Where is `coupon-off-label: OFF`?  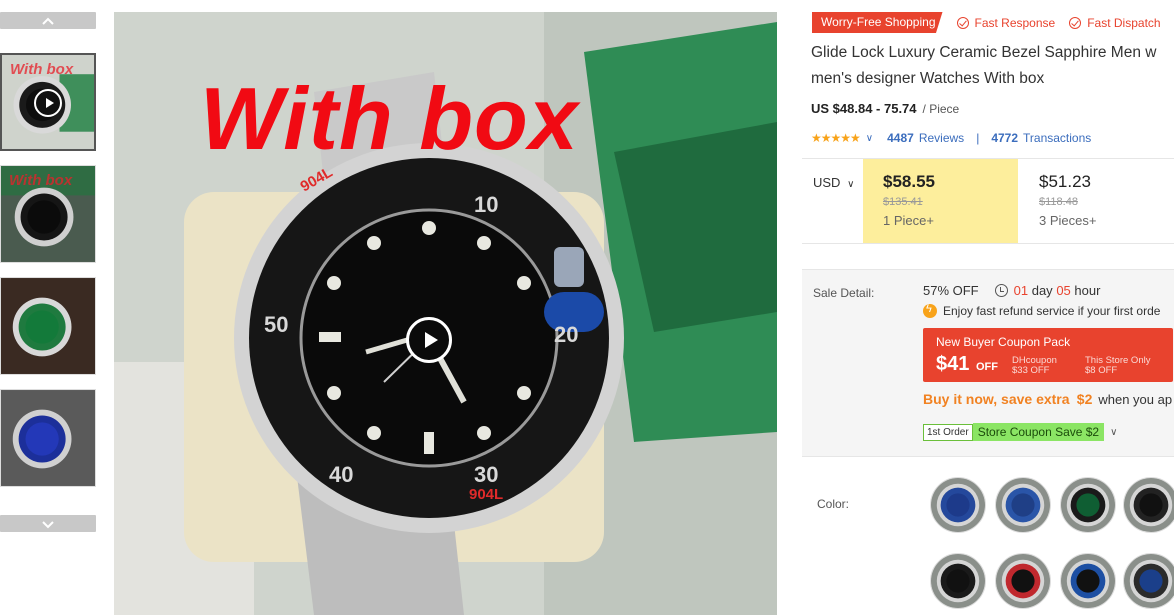
coupon-off-label: OFF is located at coordinates (987, 367).